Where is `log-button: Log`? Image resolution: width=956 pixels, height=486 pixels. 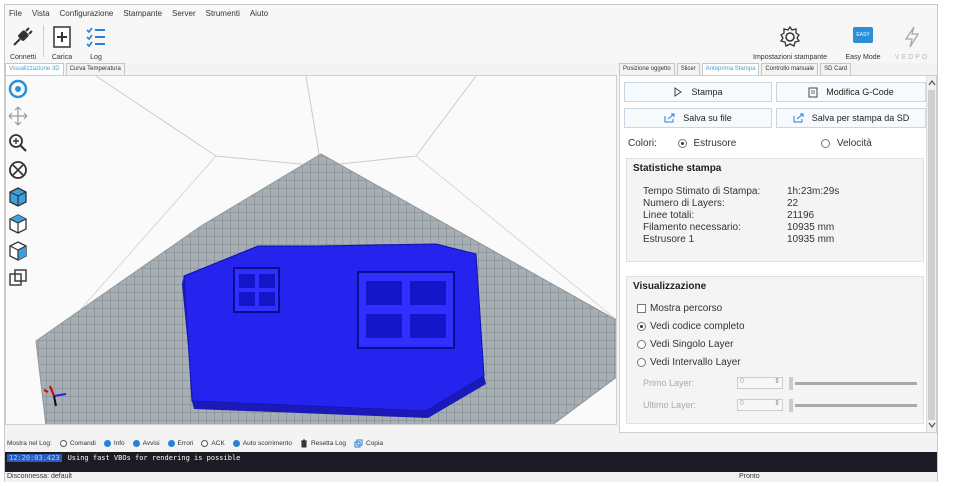 log-button: Log is located at coordinates (96, 42).